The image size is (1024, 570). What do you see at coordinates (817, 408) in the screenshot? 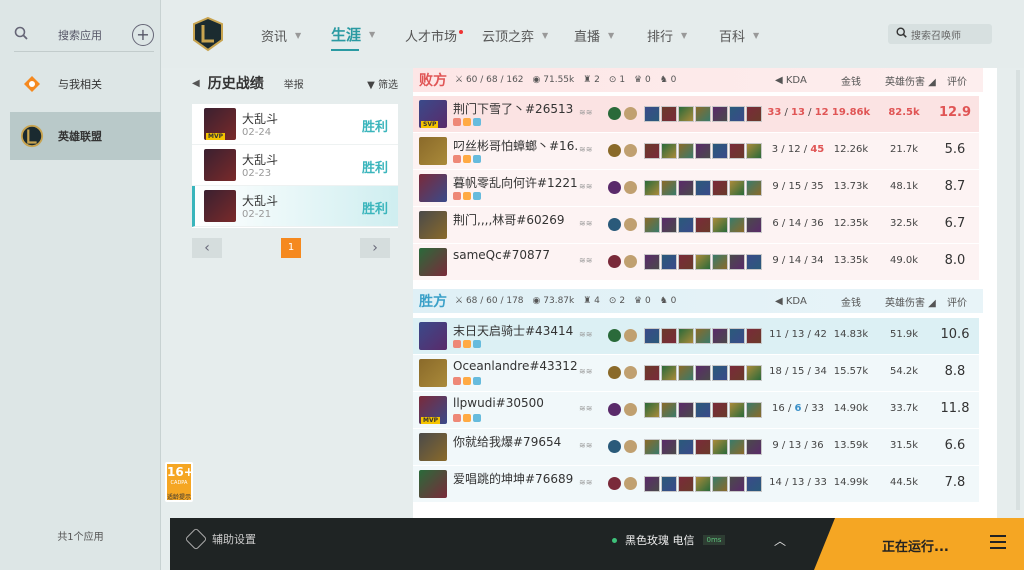
I see `kda-assists: 33` at bounding box center [817, 408].